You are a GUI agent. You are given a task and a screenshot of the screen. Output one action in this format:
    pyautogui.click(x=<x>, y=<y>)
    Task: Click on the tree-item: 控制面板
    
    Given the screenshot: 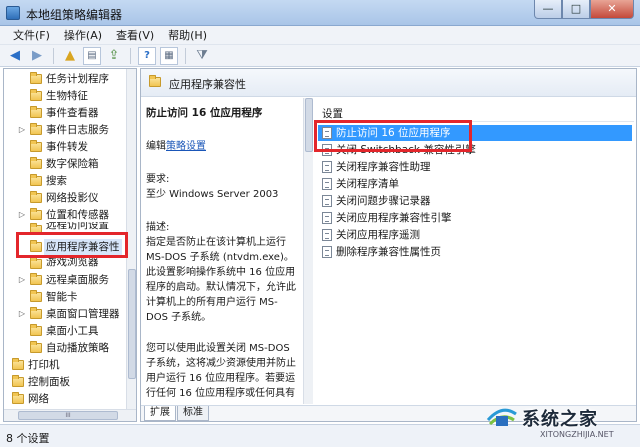 What is the action you would take?
    pyautogui.click(x=66, y=382)
    